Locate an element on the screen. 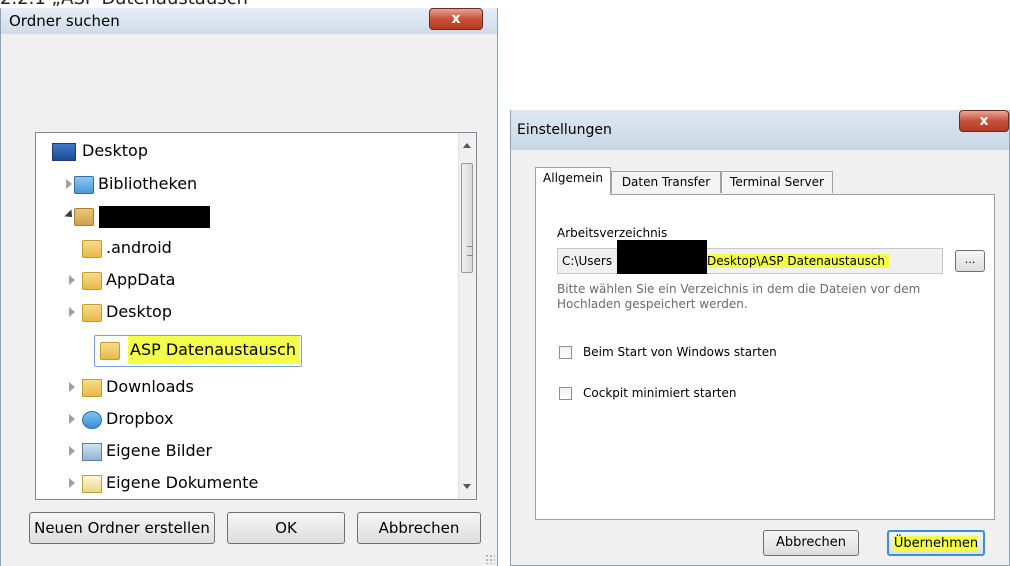 This screenshot has height=566, width=1010. title-bar: Ordner suchen x is located at coordinates (249, 21).